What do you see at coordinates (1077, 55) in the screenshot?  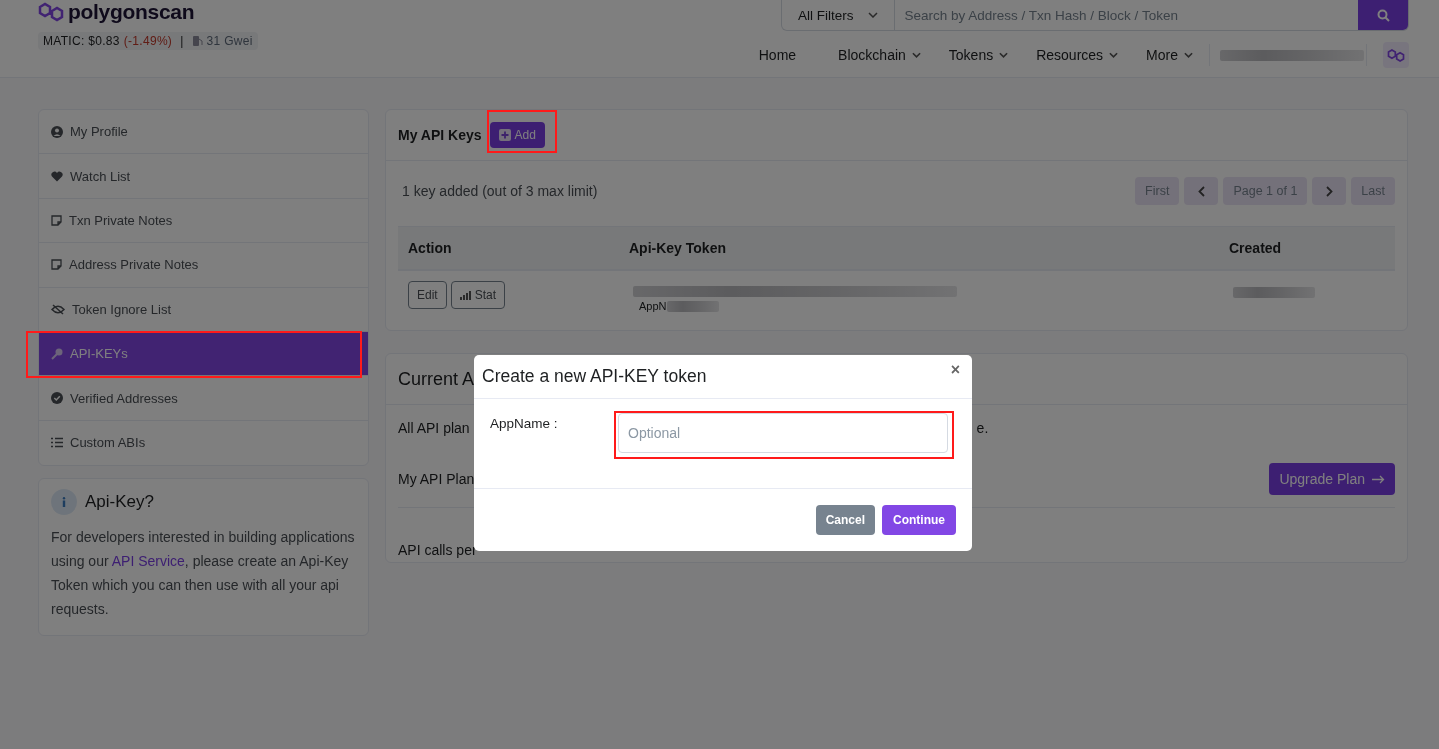 I see `nav-link: Resources` at bounding box center [1077, 55].